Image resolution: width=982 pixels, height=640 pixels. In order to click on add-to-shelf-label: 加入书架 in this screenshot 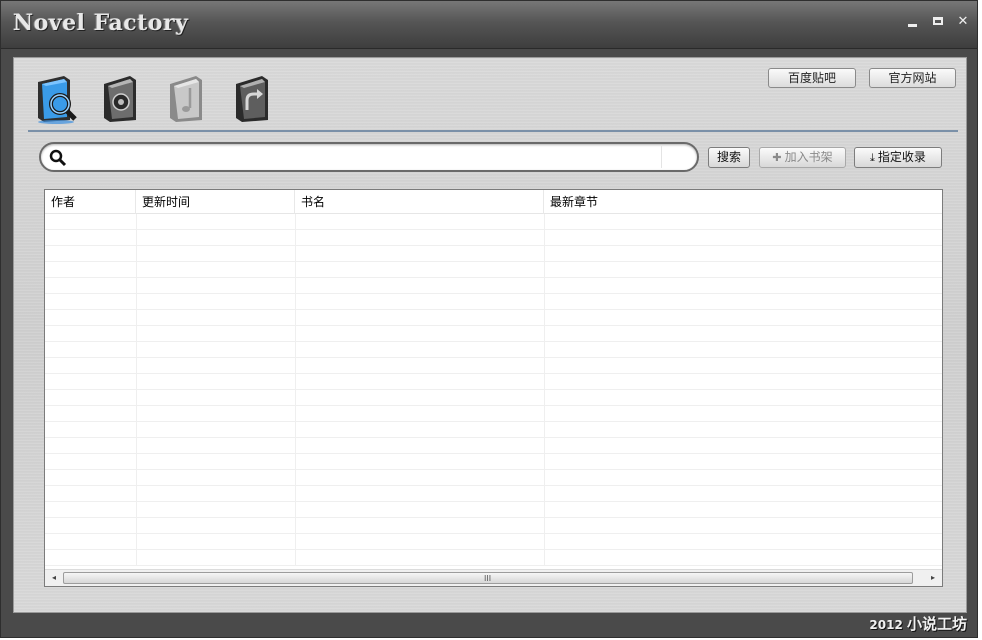, I will do `click(808, 157)`.